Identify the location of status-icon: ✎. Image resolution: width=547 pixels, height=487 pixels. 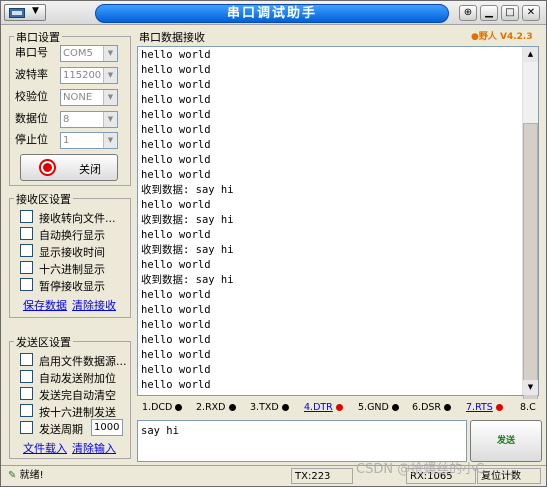
(12, 475).